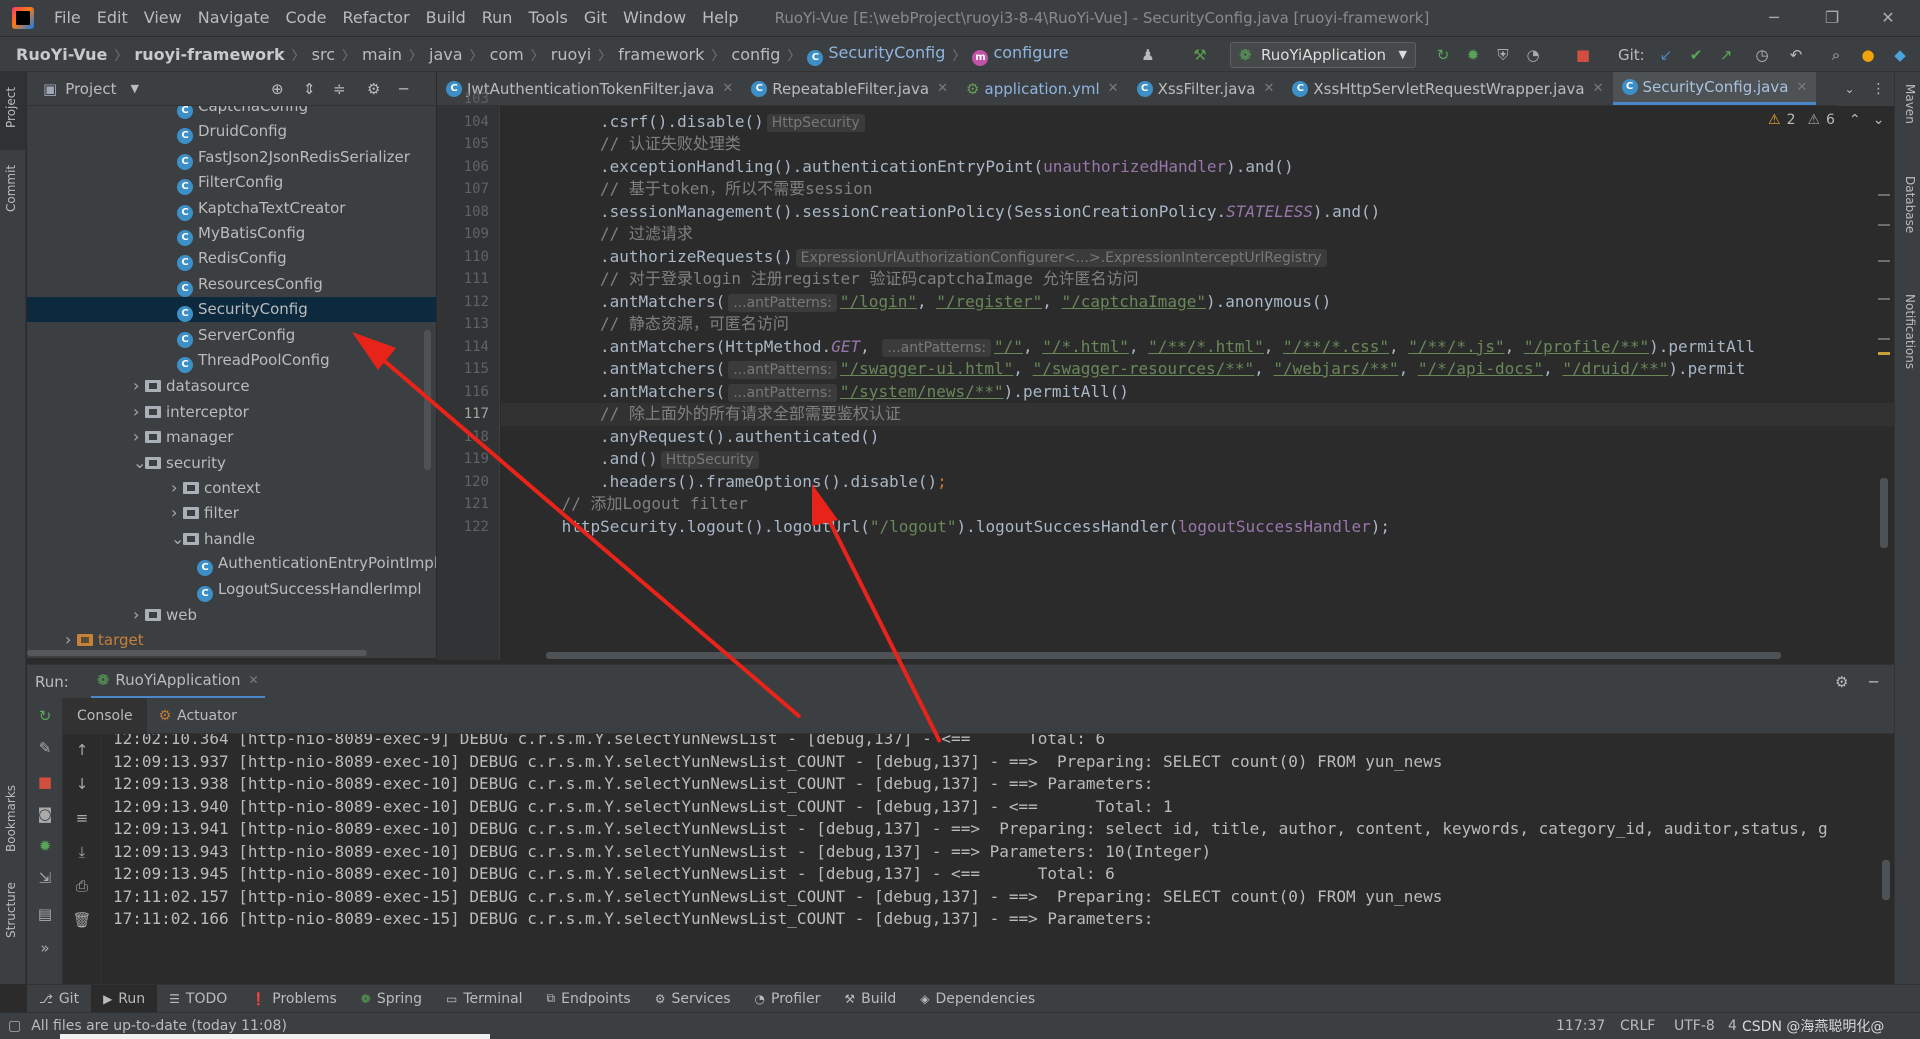  Describe the element at coordinates (484, 999) in the screenshot. I see `tool-window-terminal: ▭ Terminal` at that location.